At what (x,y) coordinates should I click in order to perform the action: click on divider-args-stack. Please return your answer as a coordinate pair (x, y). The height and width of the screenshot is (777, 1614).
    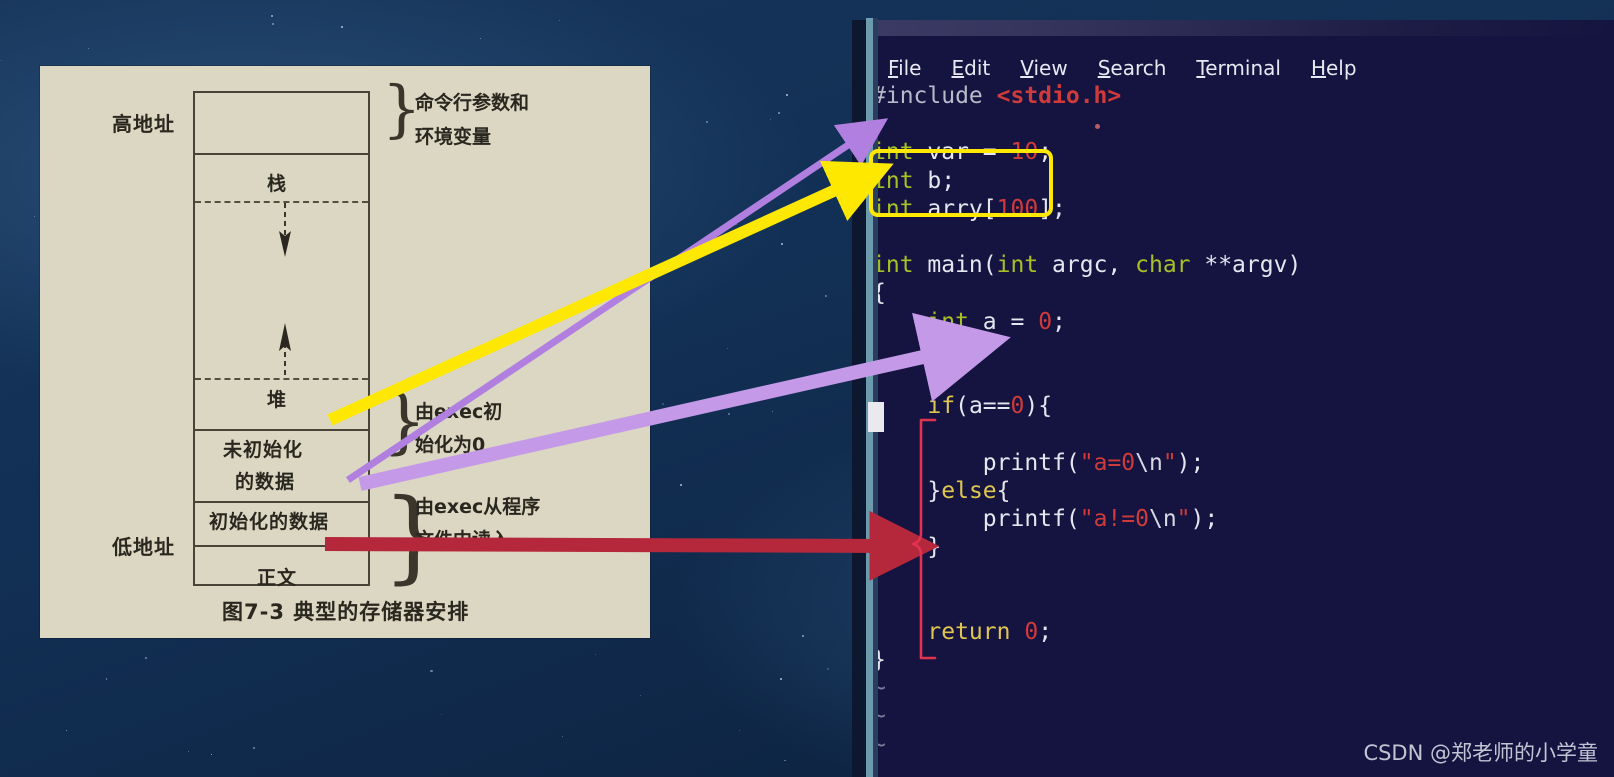
    Looking at the image, I should click on (281, 154).